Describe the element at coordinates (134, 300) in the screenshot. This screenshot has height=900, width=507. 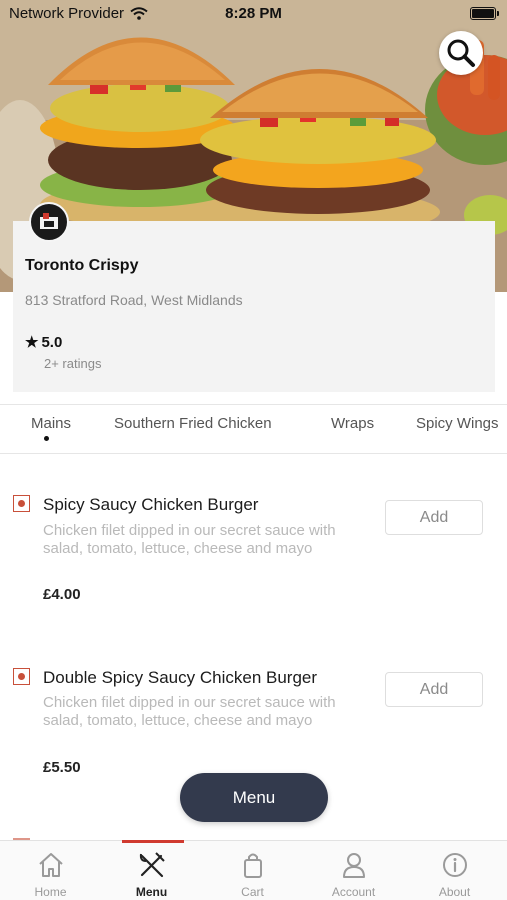
I see `restaurant-address: 813 Stratford Road, West Midlands` at that location.